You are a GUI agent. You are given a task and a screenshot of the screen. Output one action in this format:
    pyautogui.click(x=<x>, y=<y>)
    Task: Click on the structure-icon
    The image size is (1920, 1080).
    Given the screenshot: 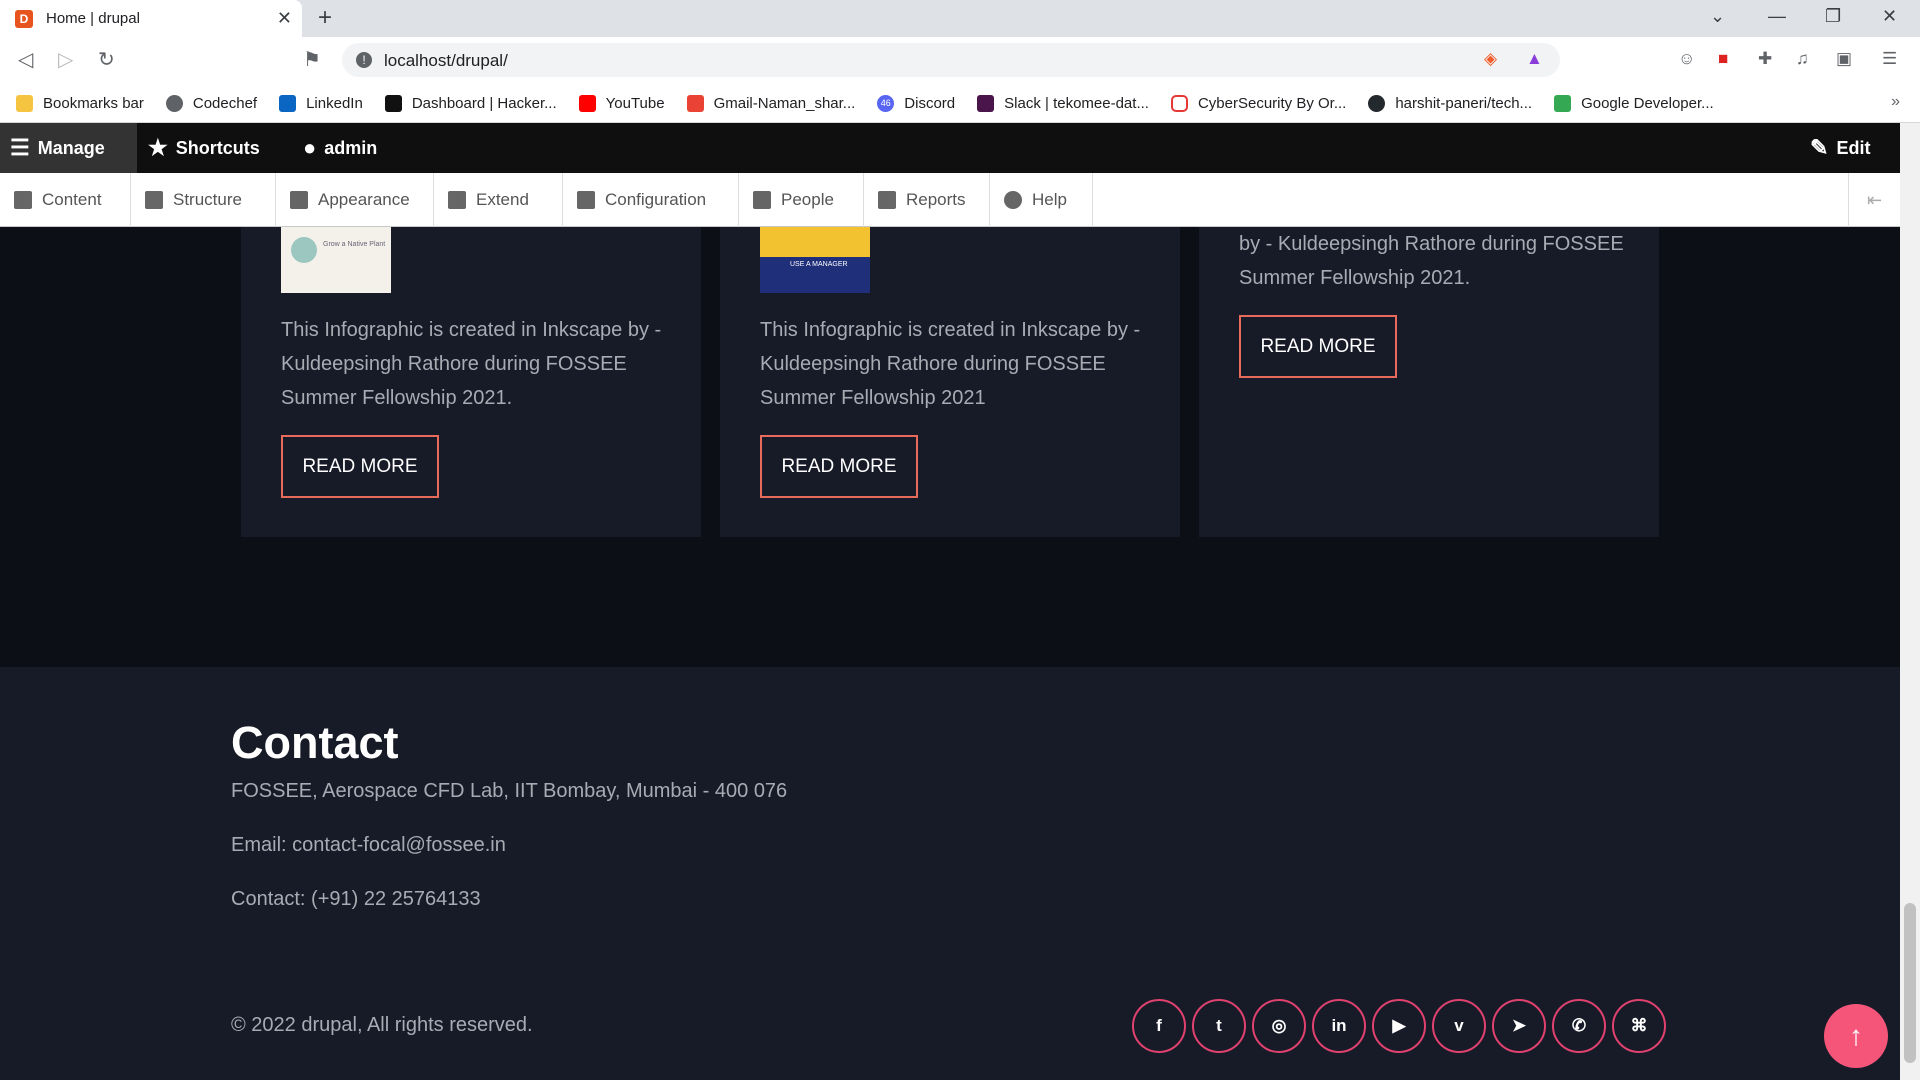 What is the action you would take?
    pyautogui.click(x=154, y=200)
    